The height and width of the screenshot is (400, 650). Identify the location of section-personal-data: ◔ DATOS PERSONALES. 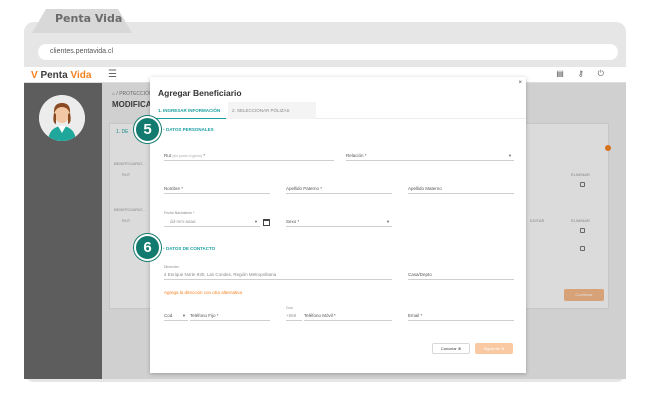
(188, 129).